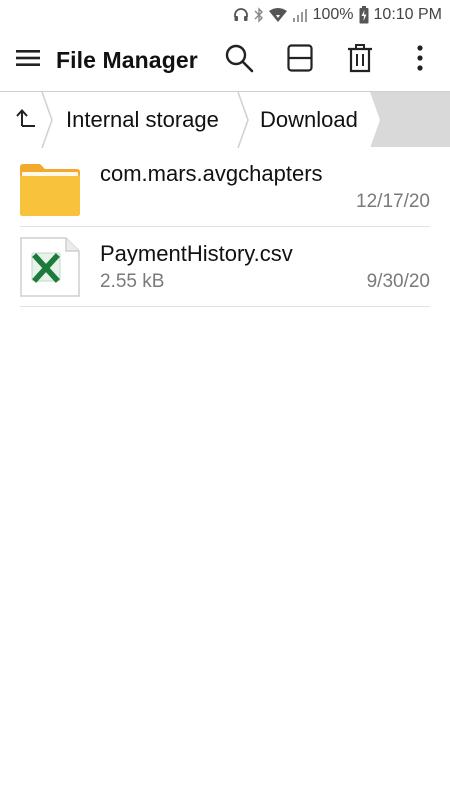 This screenshot has height=800, width=450. I want to click on battery-percent: 100%, so click(333, 14).